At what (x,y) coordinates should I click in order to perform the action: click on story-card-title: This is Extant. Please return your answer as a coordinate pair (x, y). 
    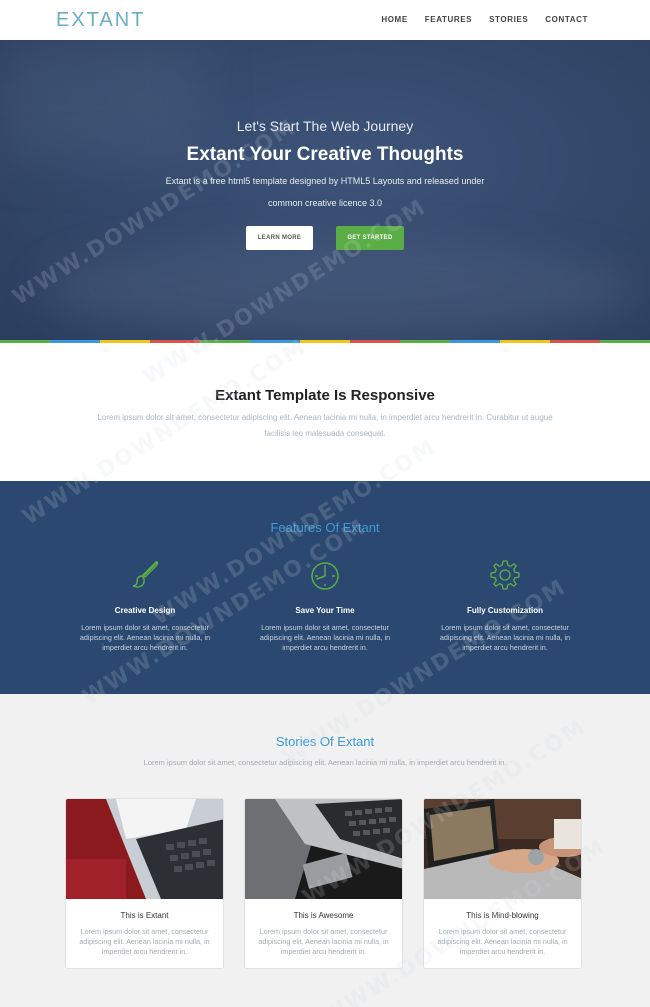
    Looking at the image, I should click on (144, 915).